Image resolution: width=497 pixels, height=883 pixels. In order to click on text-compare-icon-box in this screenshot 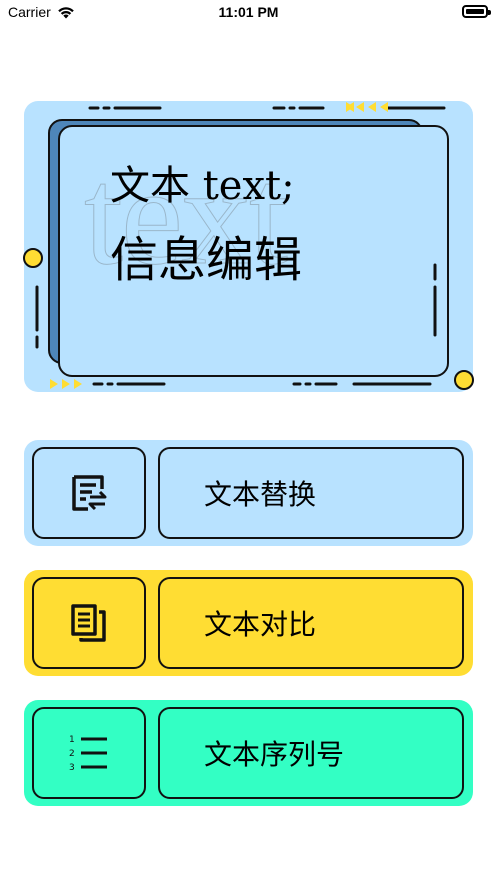, I will do `click(89, 623)`.